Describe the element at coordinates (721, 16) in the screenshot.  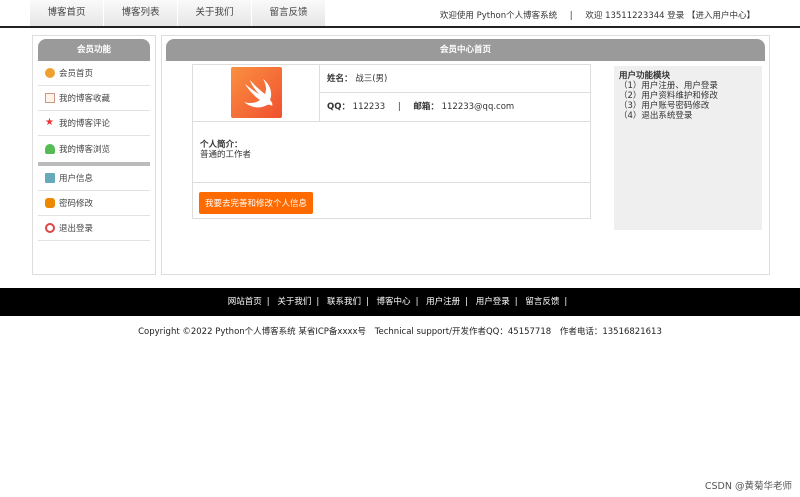
I see `user-center-link: 【进入用户中心】` at that location.